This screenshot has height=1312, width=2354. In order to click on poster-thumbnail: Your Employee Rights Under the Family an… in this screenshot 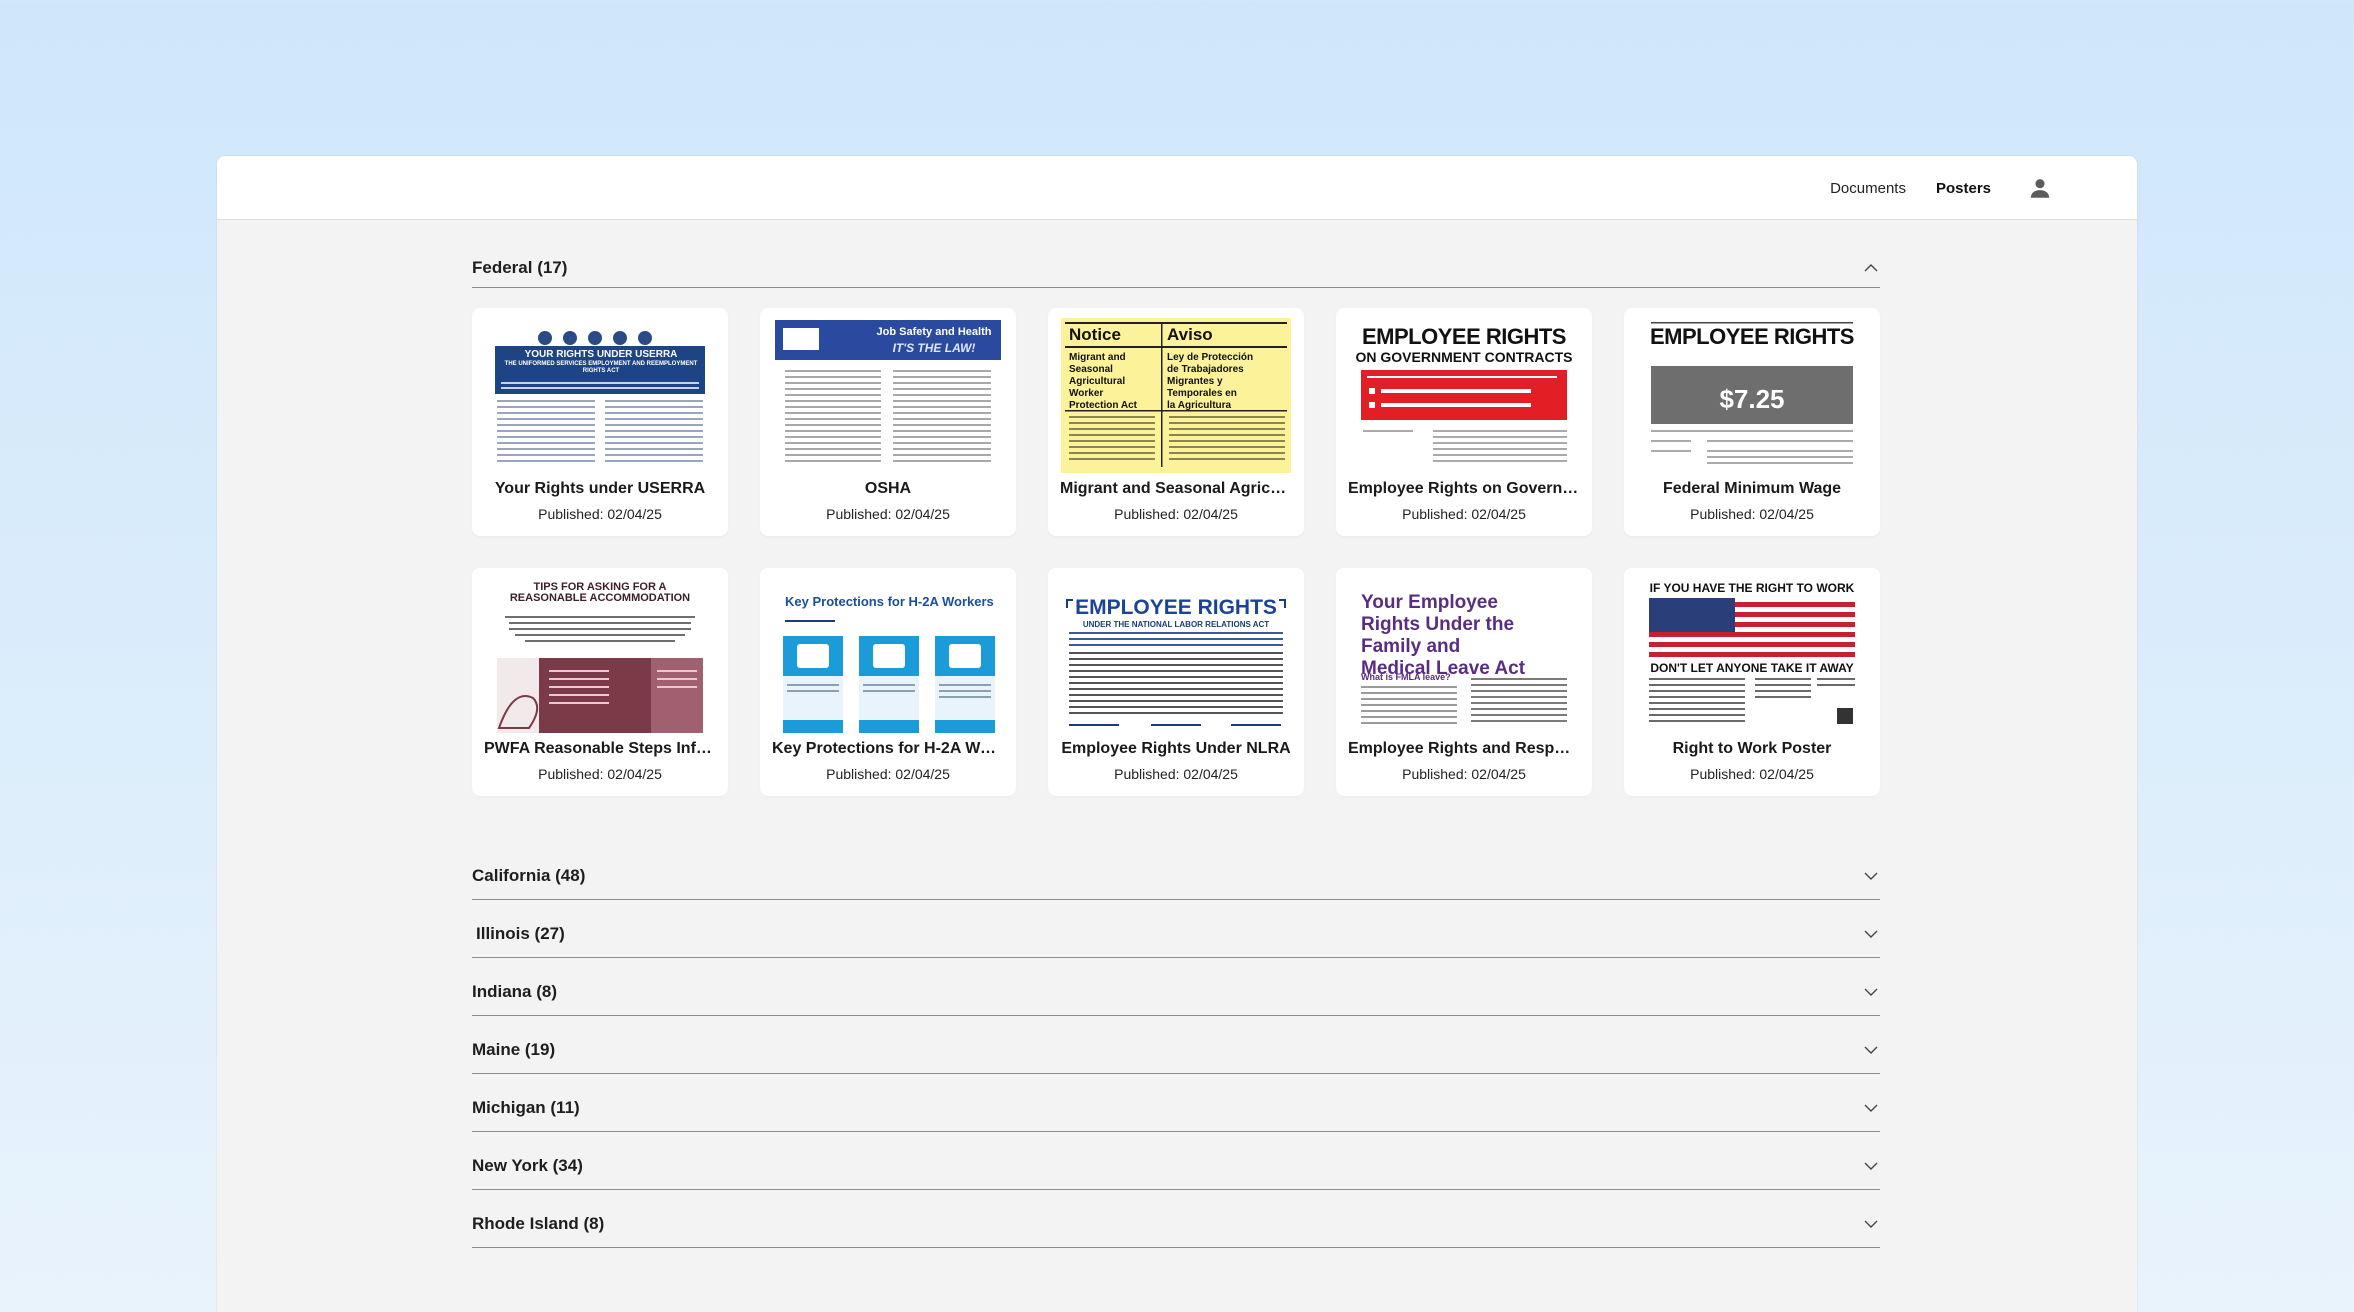, I will do `click(1464, 655)`.